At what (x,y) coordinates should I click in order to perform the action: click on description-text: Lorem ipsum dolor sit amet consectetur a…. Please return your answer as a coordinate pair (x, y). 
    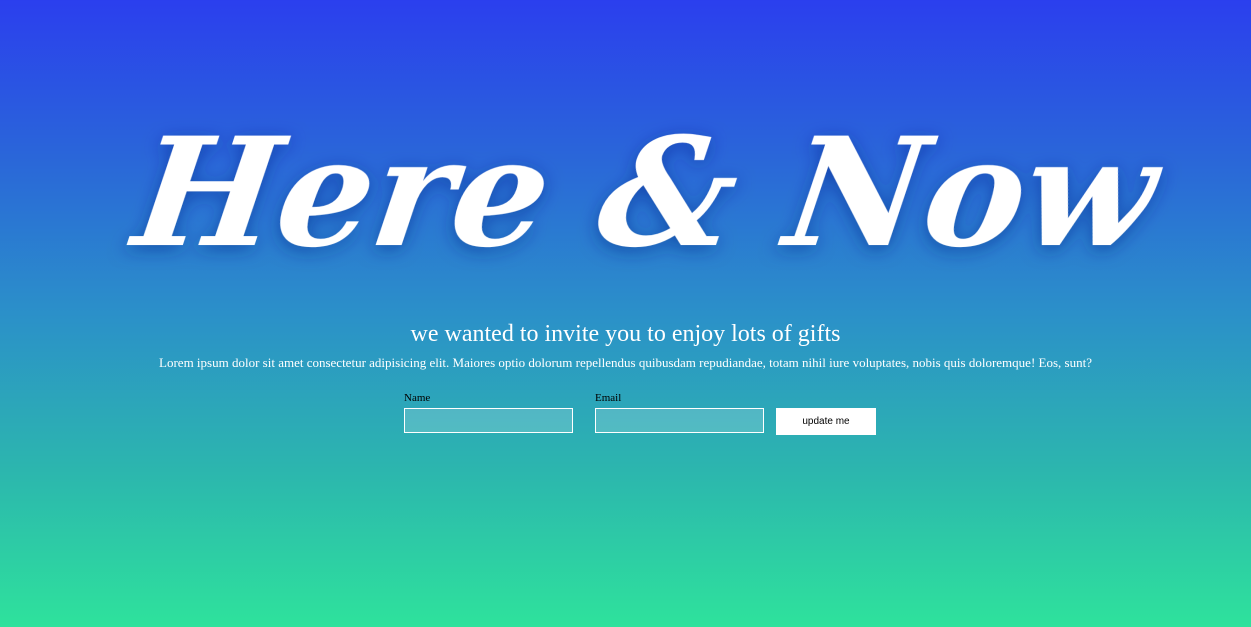
    Looking at the image, I should click on (625, 362).